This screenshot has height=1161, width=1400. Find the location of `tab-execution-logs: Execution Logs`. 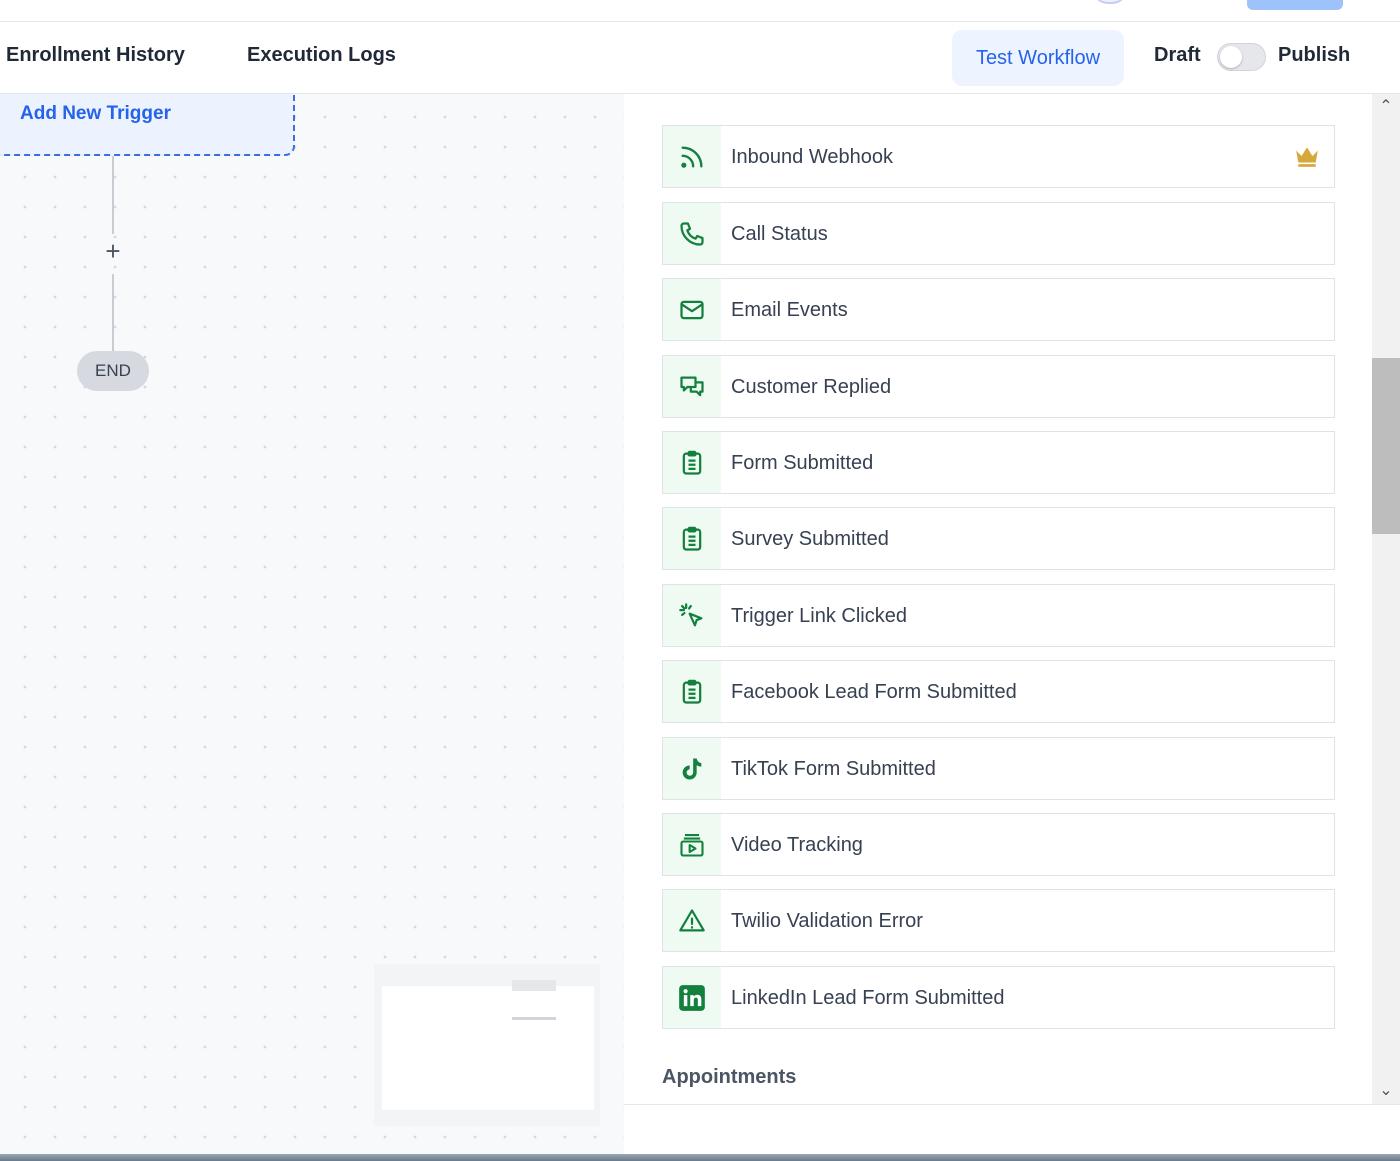

tab-execution-logs: Execution Logs is located at coordinates (321, 55).